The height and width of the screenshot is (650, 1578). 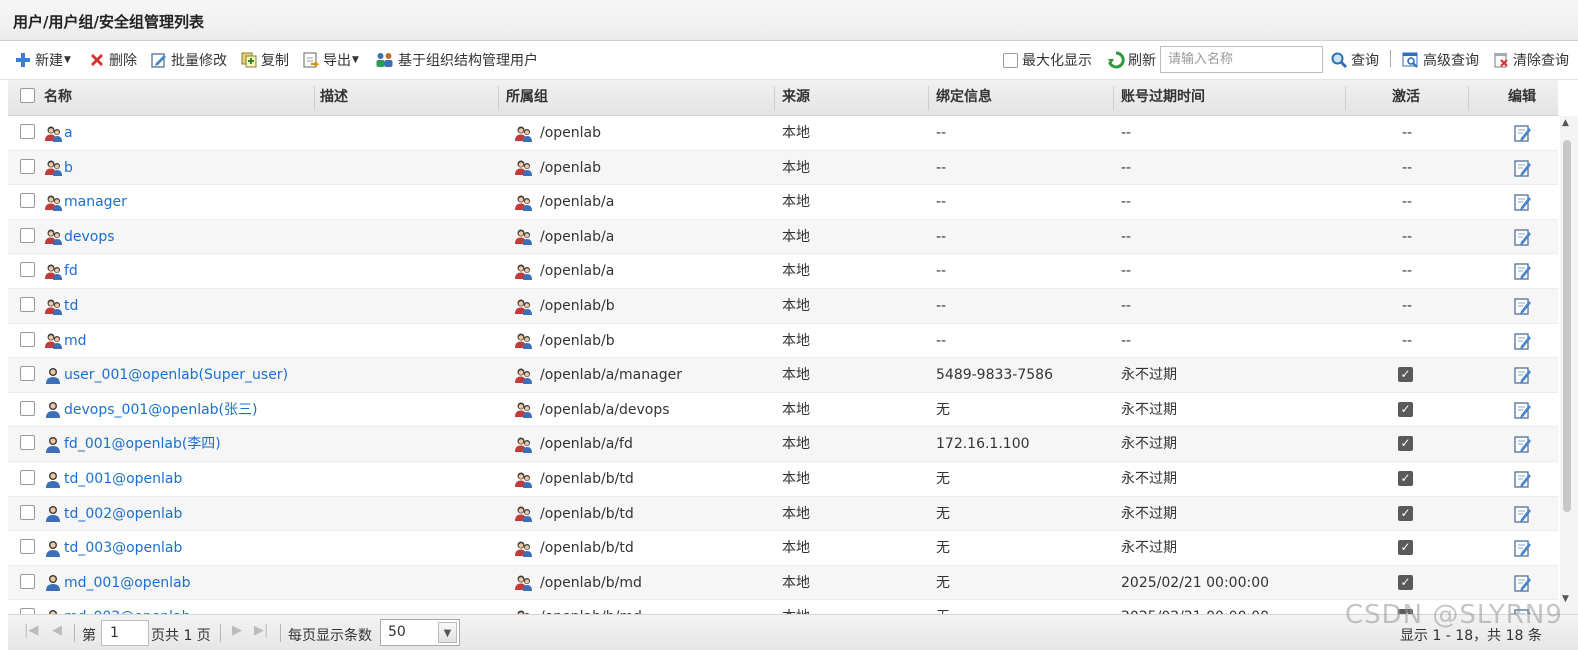 I want to click on column-header-edit: 编辑, so click(x=1522, y=98).